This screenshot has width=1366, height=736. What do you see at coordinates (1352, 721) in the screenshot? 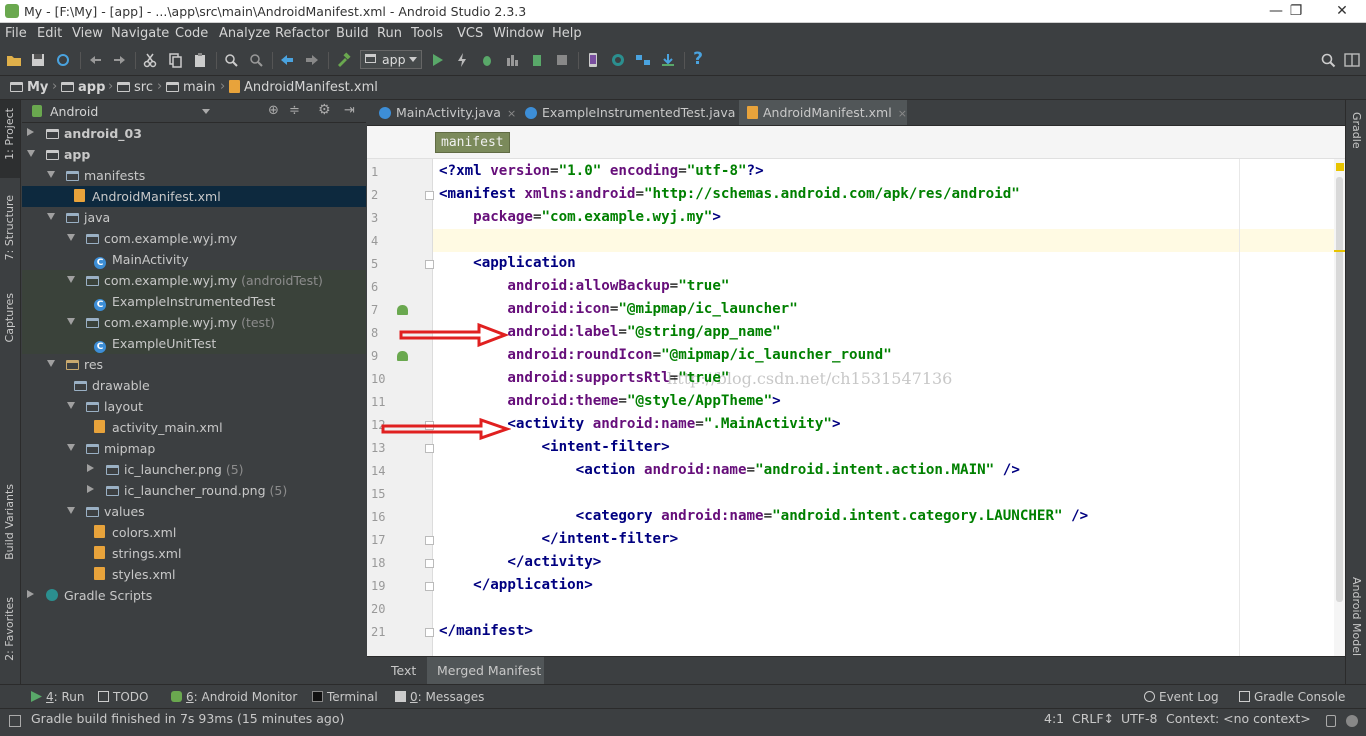
I see `hector-icon` at bounding box center [1352, 721].